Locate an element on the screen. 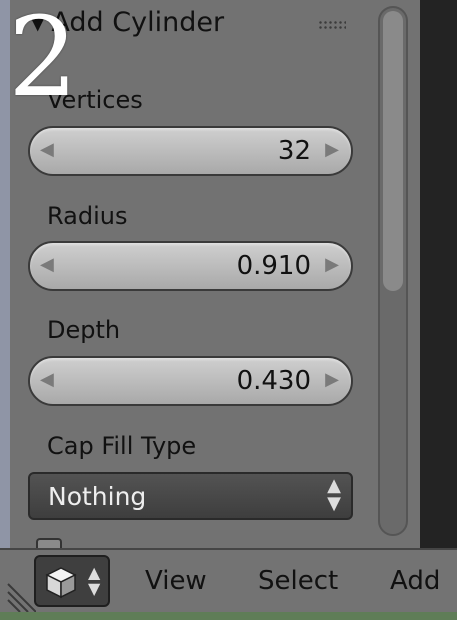 The height and width of the screenshot is (620, 457). radius-field: ◀ 0.910 ▶ is located at coordinates (190, 266).